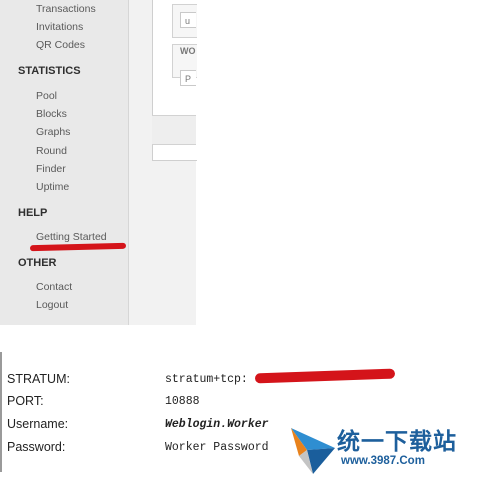 This screenshot has height=481, width=481. What do you see at coordinates (188, 20) in the screenshot?
I see `field-input-1: u` at bounding box center [188, 20].